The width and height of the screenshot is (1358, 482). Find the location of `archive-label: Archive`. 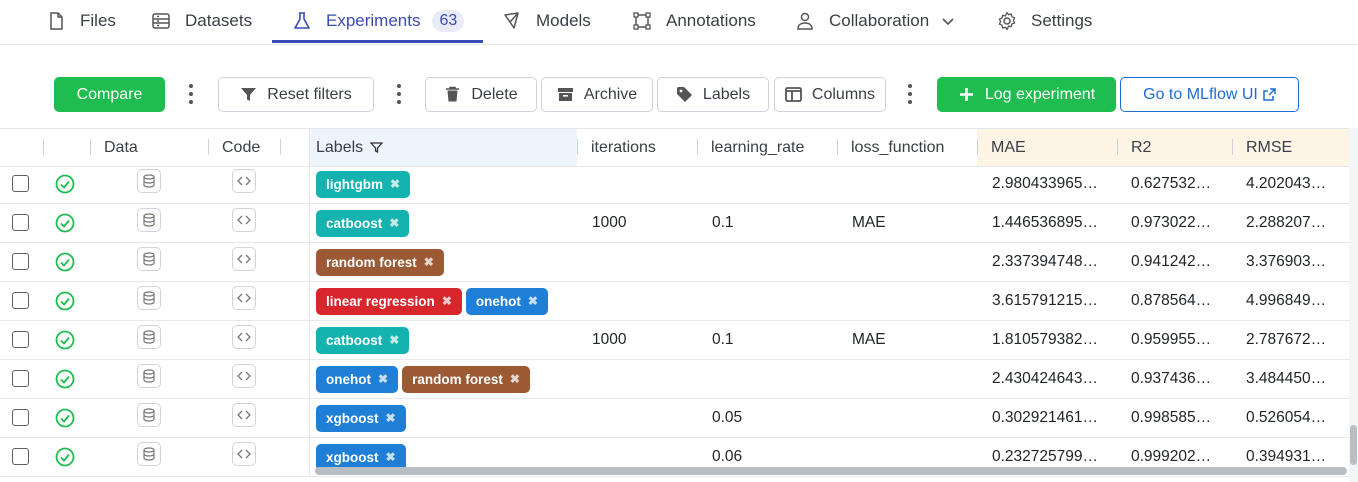

archive-label: Archive is located at coordinates (610, 94).